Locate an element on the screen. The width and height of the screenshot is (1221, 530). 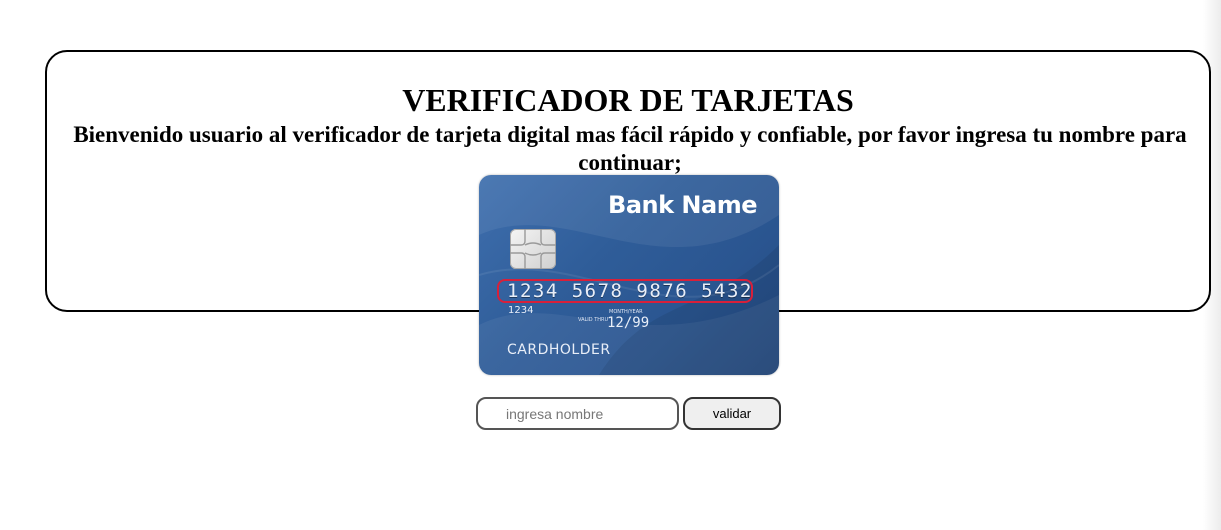
page-title: VERIFICADOR DE TARJETAS is located at coordinates (628, 100).